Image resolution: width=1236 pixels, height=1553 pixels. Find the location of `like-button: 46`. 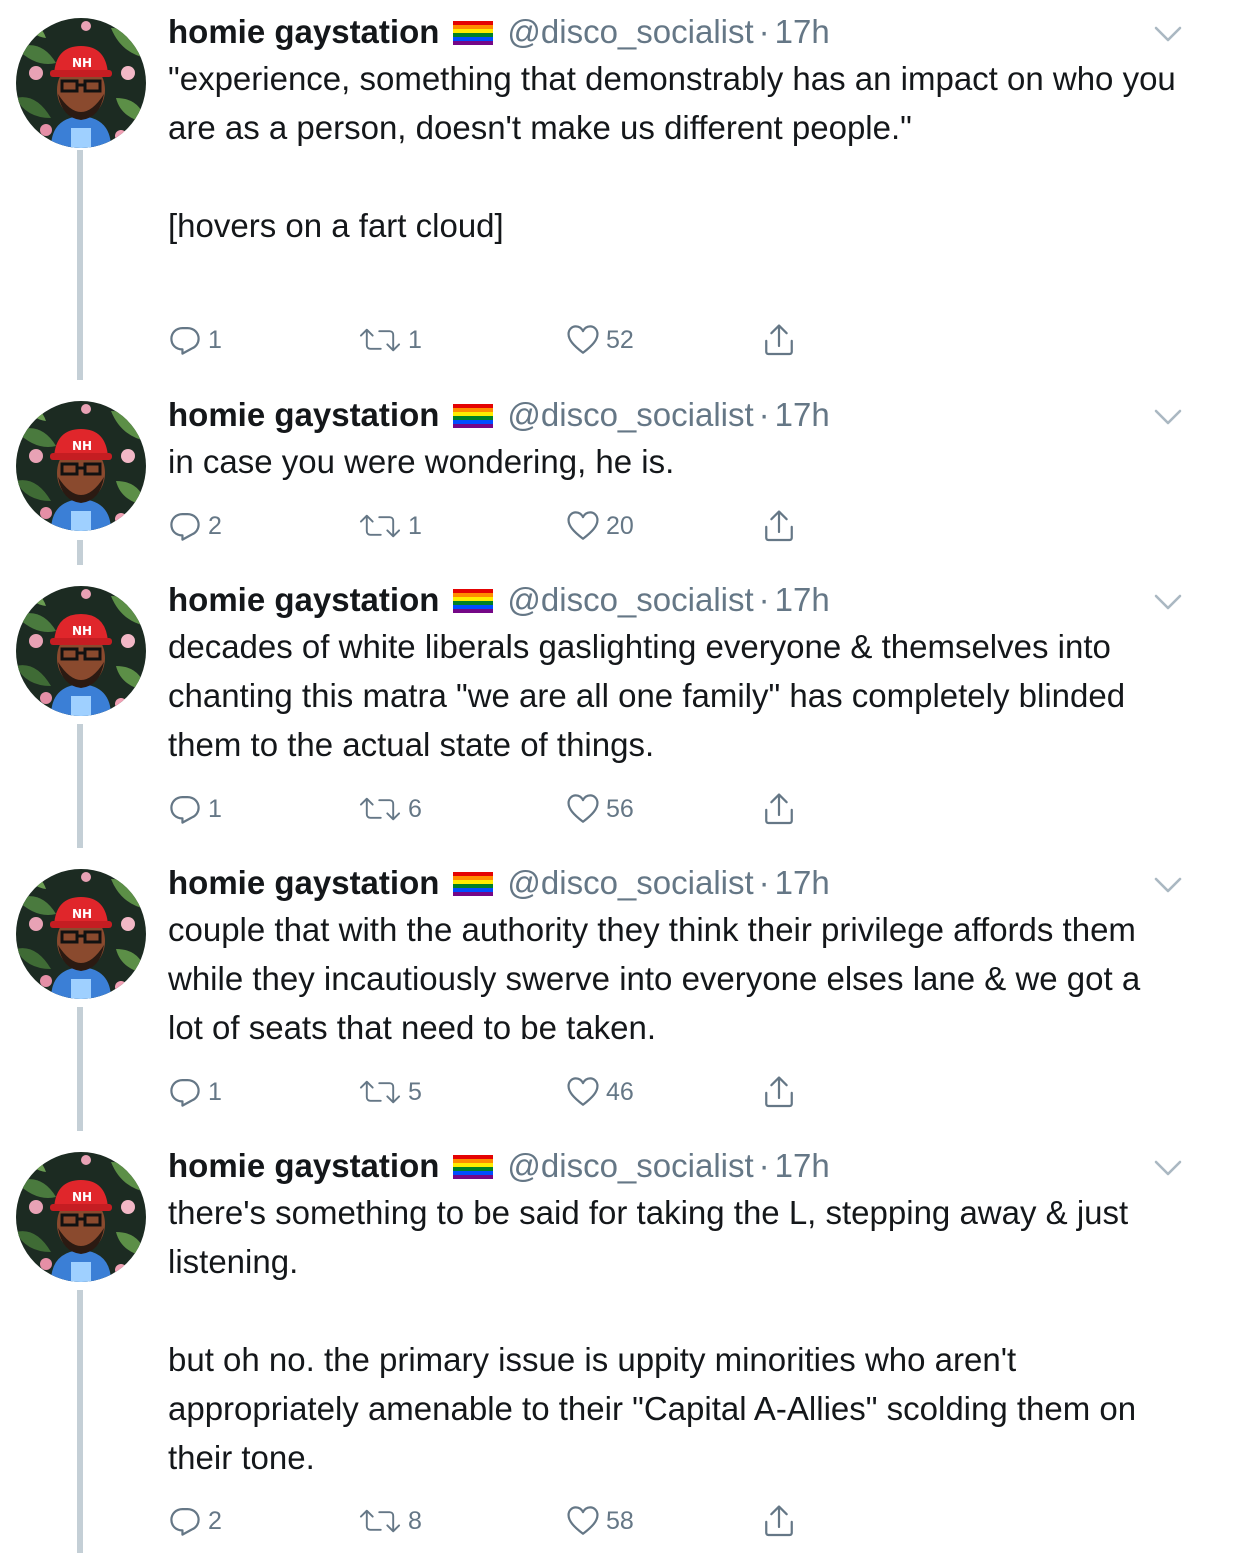

like-button: 46 is located at coordinates (600, 1092).